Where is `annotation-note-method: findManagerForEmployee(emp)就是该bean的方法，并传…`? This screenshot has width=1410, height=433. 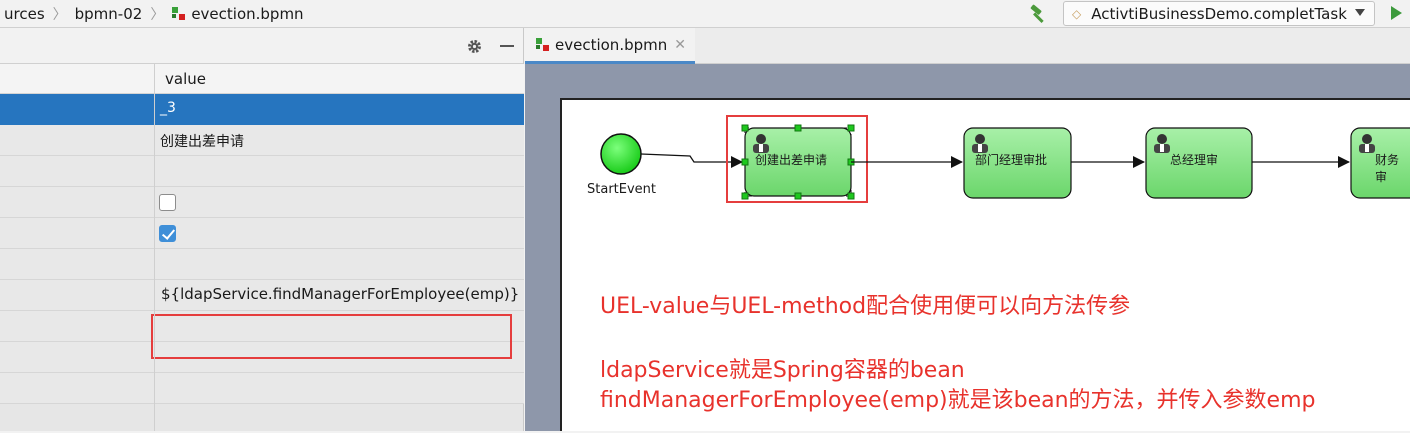 annotation-note-method: findManagerForEmployee(emp)就是该bean的方法，并传… is located at coordinates (958, 400).